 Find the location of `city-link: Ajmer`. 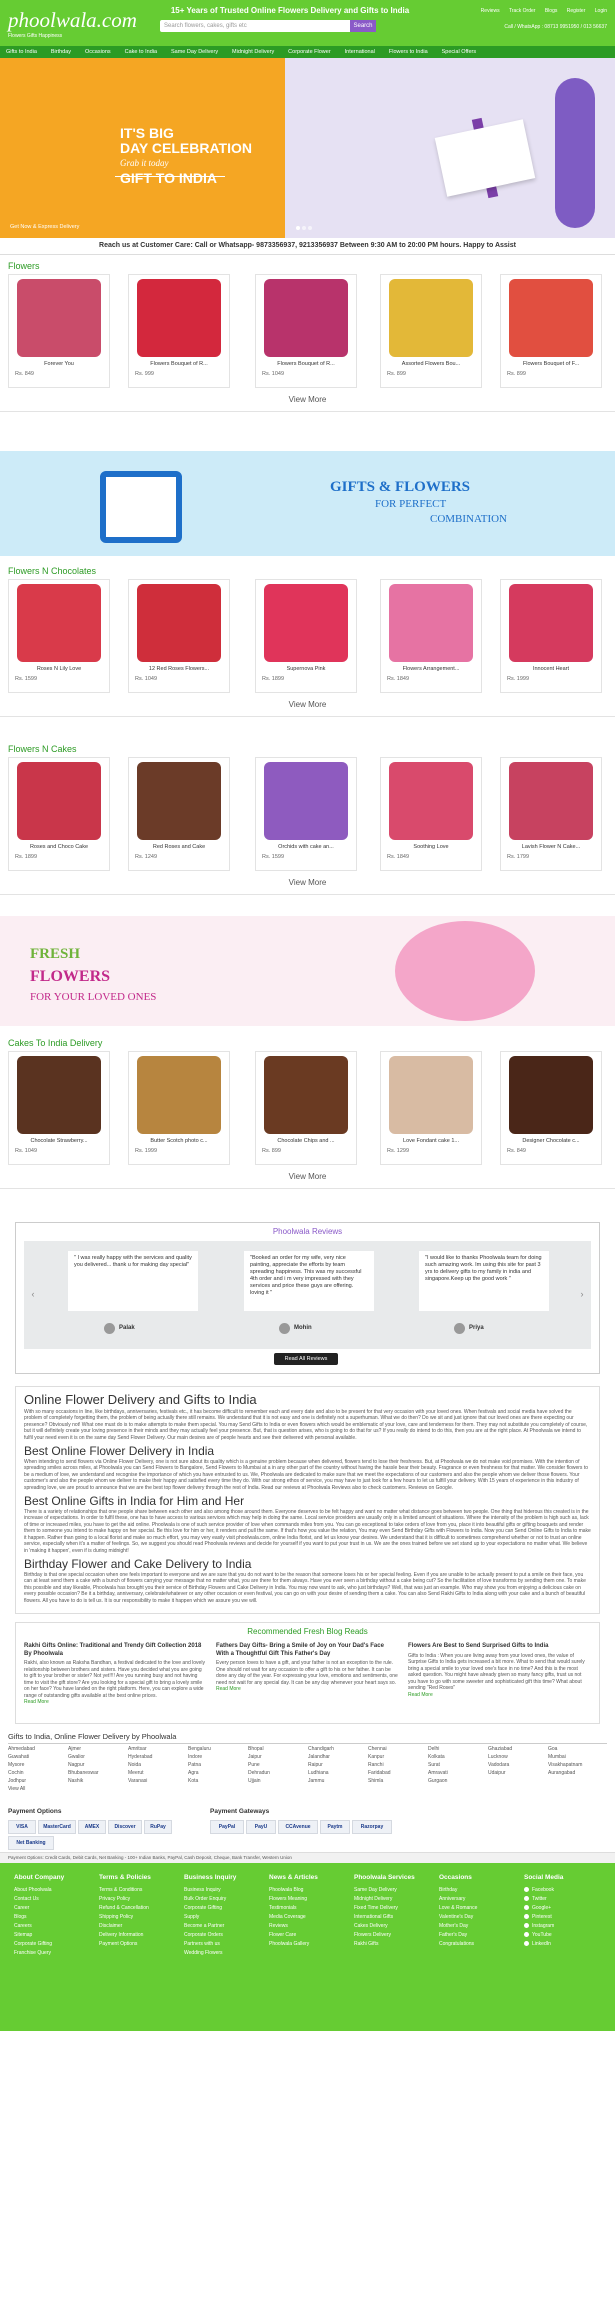

city-link: Ajmer is located at coordinates (74, 1749).